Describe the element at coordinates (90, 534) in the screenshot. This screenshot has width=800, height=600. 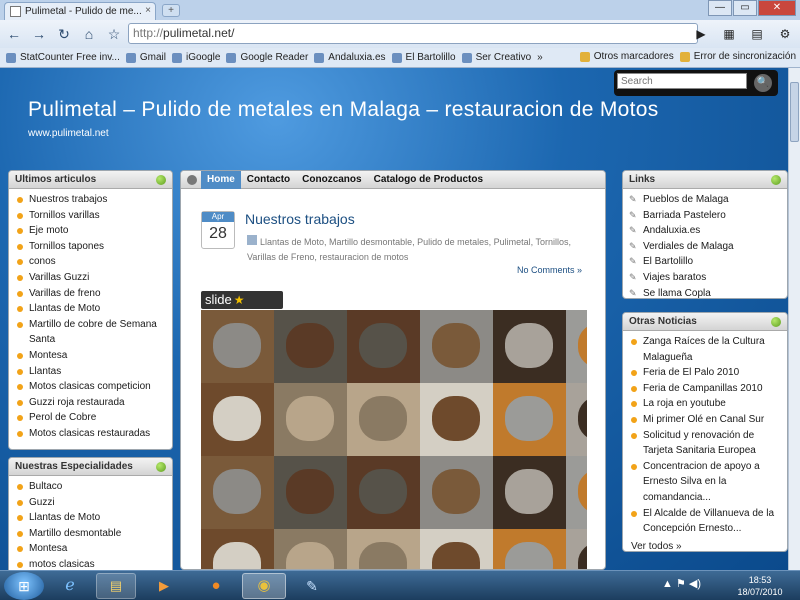
I see `list-item: Martillo desmontable` at that location.